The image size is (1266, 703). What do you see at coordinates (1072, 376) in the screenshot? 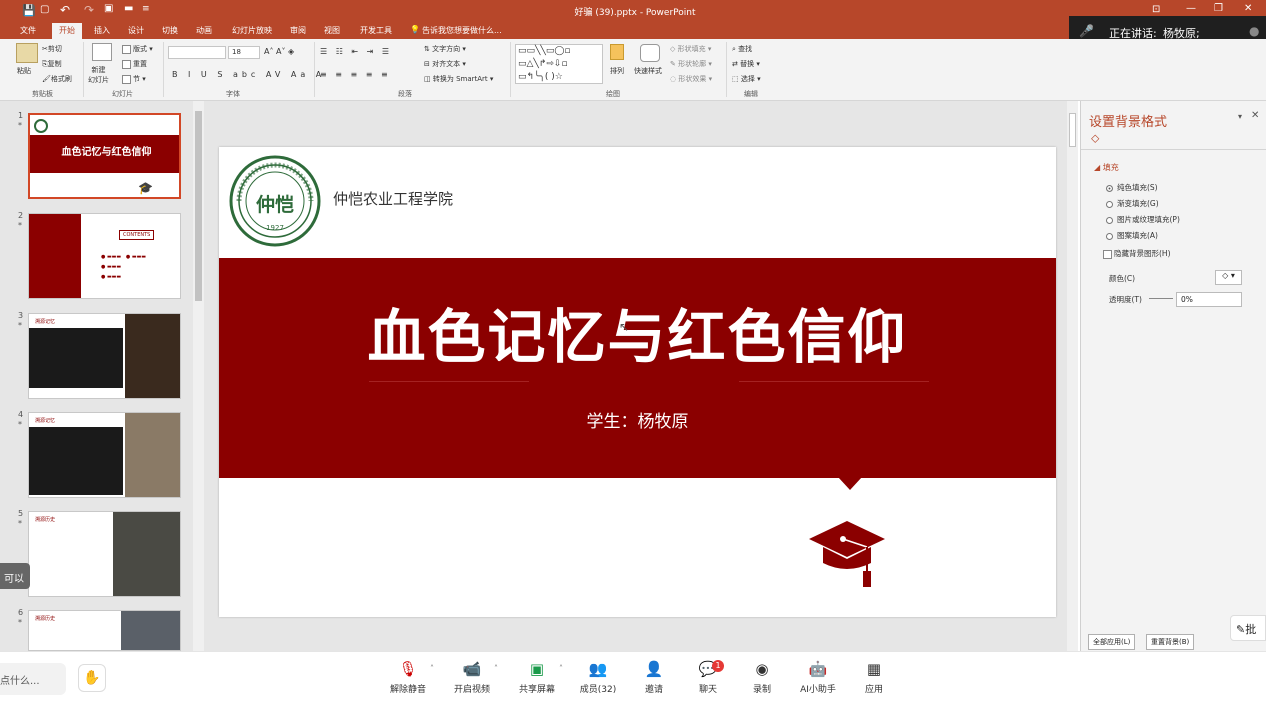
I see `editor-scrollbar` at bounding box center [1072, 376].